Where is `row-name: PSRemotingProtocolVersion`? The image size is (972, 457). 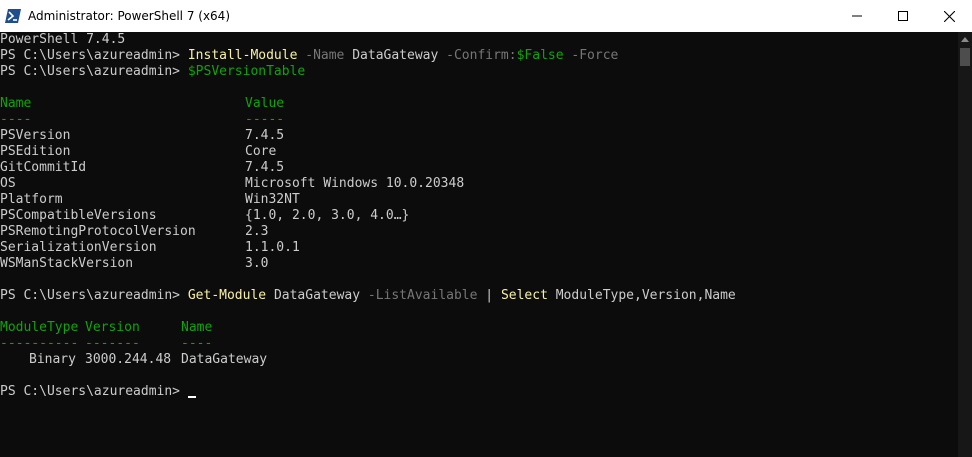 row-name: PSRemotingProtocolVersion is located at coordinates (98, 231).